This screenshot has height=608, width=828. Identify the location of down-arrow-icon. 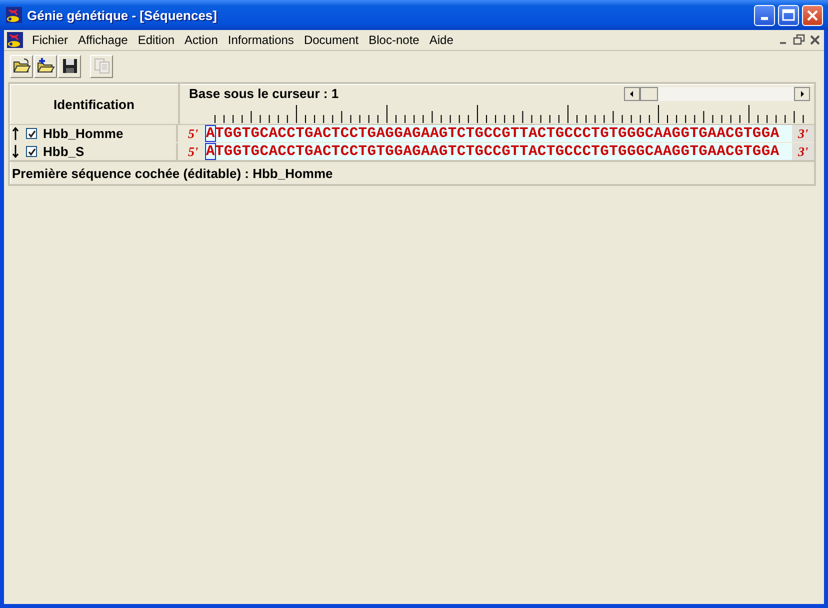
(15, 151).